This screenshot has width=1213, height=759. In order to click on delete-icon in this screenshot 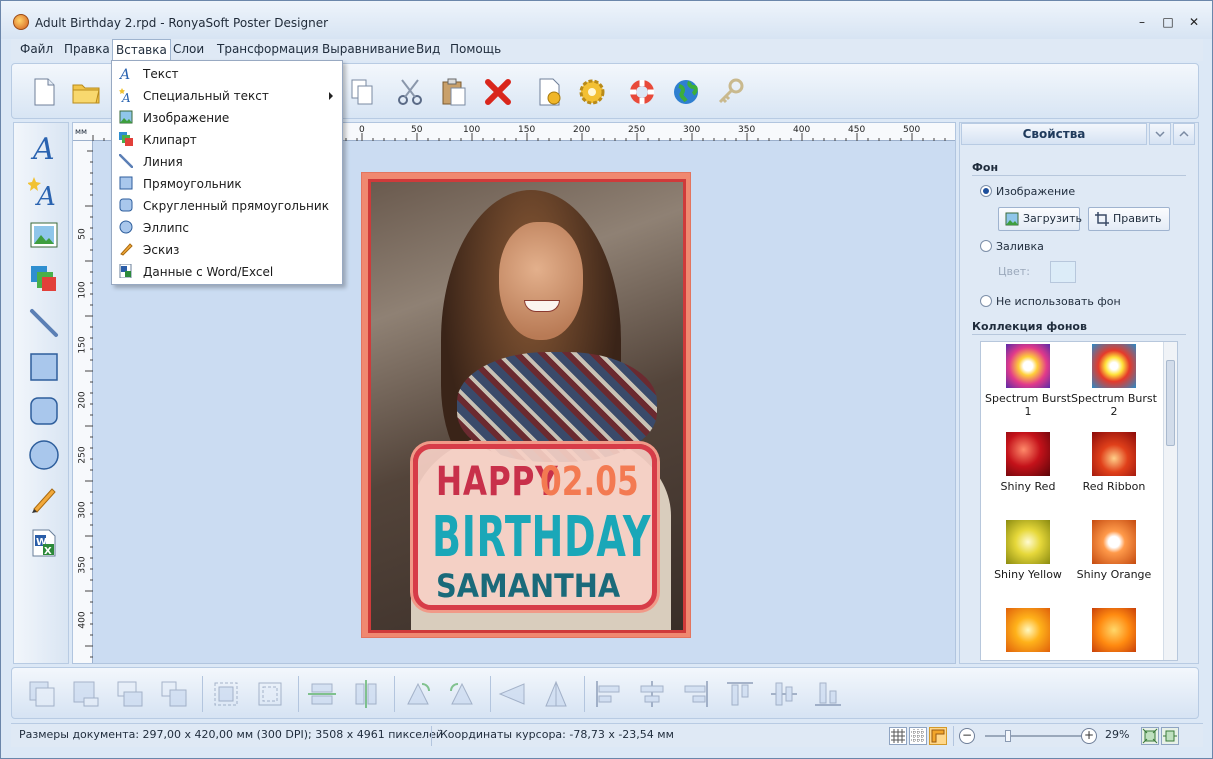, I will do `click(498, 92)`.